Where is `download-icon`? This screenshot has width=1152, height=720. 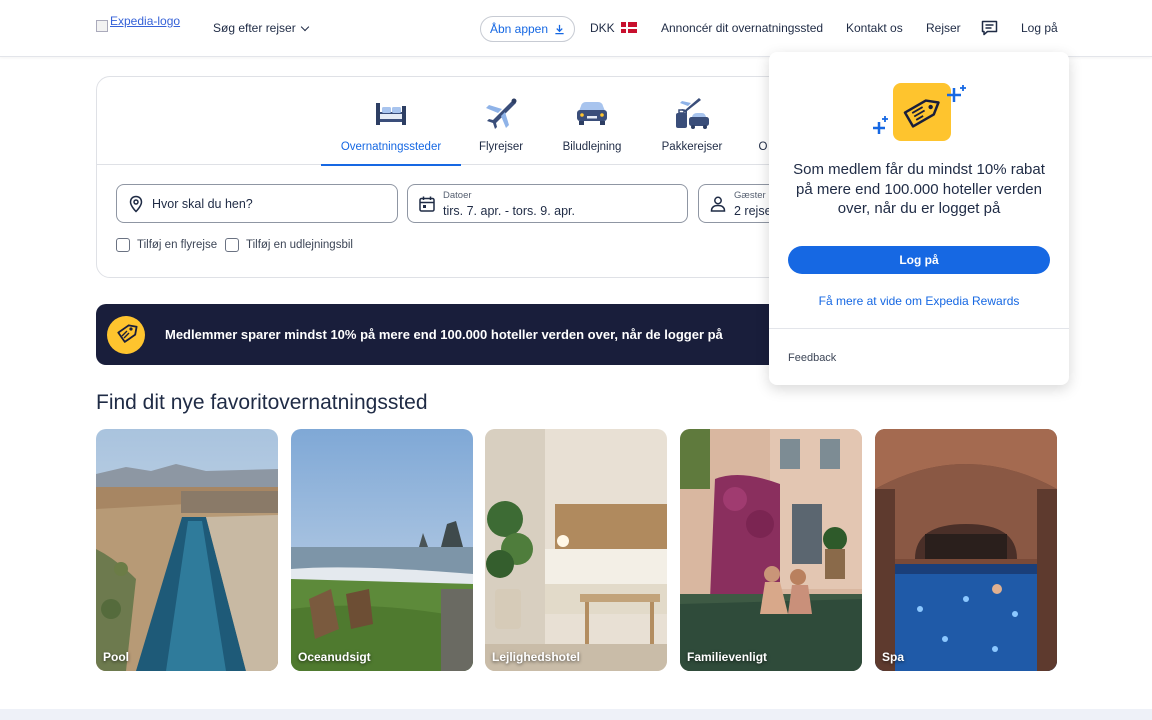
download-icon is located at coordinates (559, 29).